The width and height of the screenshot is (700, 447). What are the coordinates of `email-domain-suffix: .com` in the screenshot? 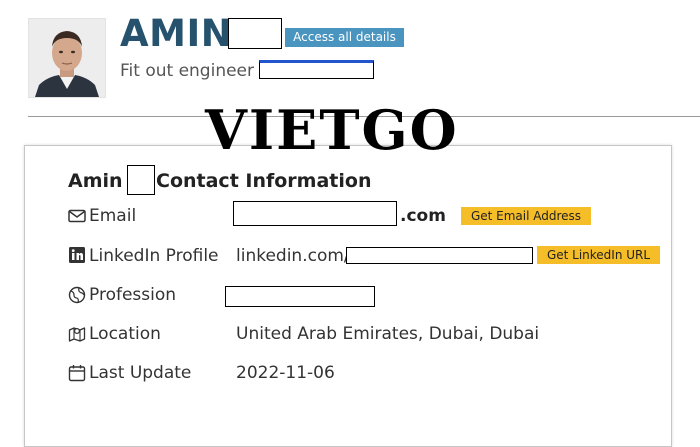 It's located at (423, 216).